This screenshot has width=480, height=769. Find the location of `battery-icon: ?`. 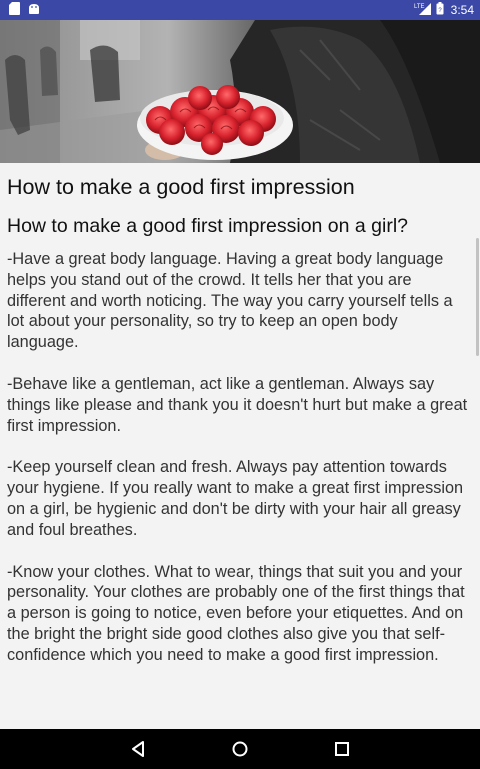

battery-icon: ? is located at coordinates (440, 10).